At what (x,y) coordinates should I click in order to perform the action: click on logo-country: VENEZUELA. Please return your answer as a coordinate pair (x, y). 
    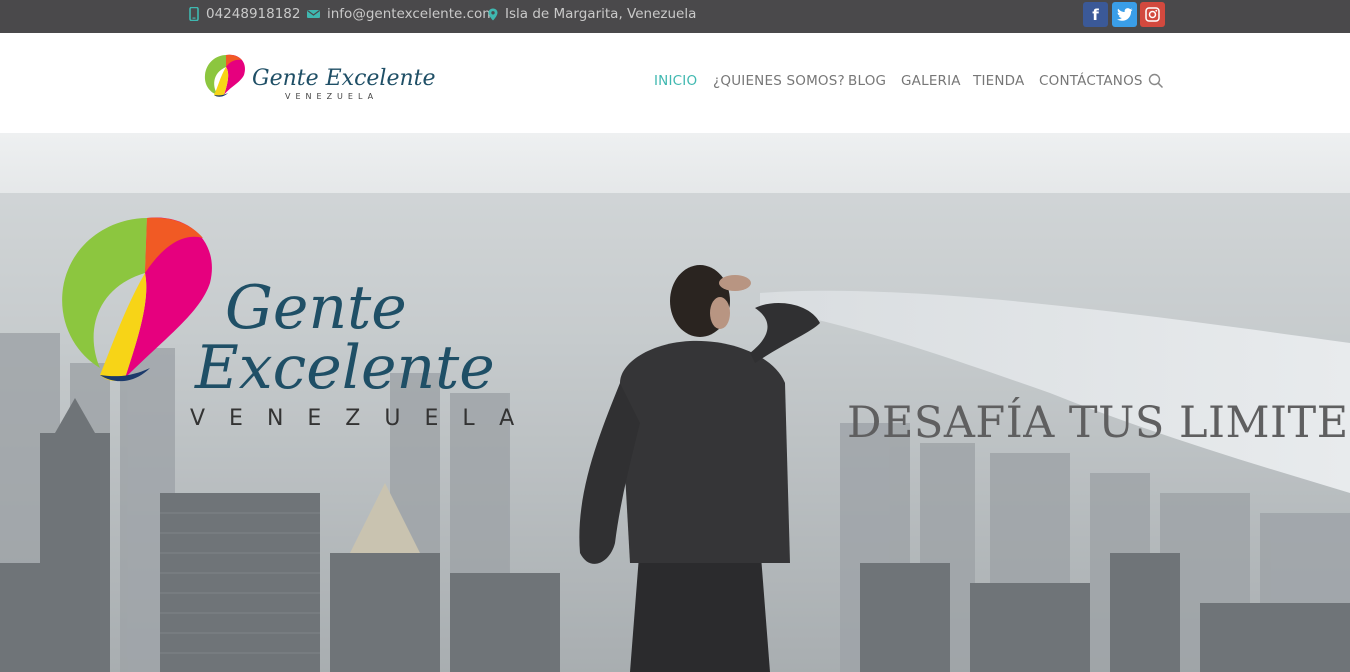
    Looking at the image, I should click on (331, 96).